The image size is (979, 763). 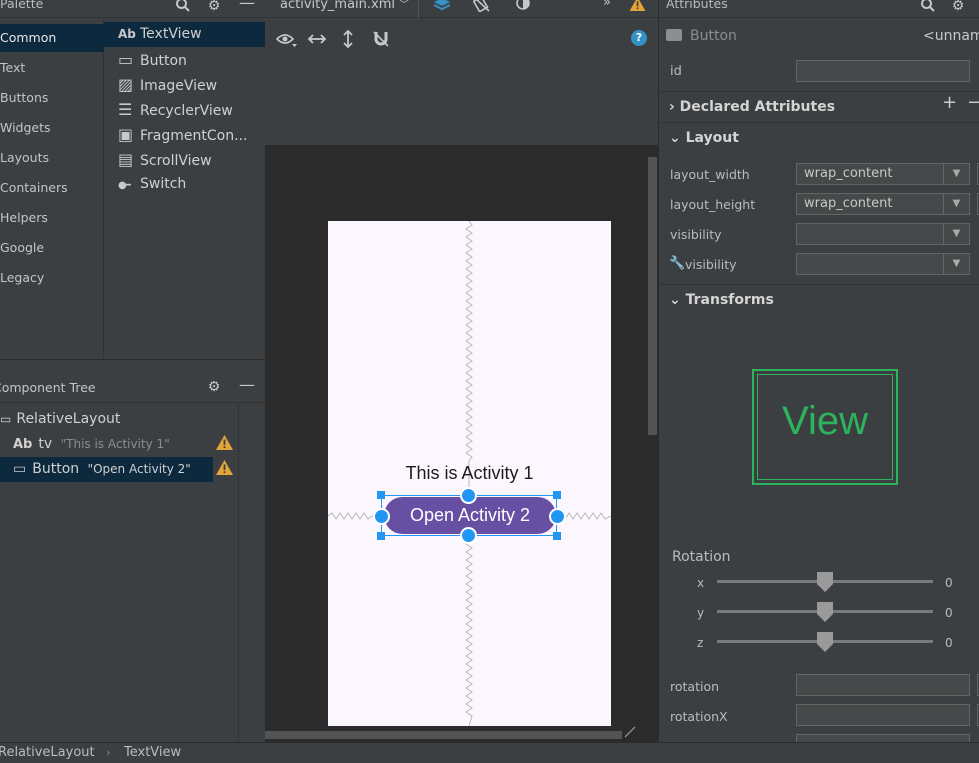 What do you see at coordinates (883, 685) in the screenshot?
I see `rotation-field` at bounding box center [883, 685].